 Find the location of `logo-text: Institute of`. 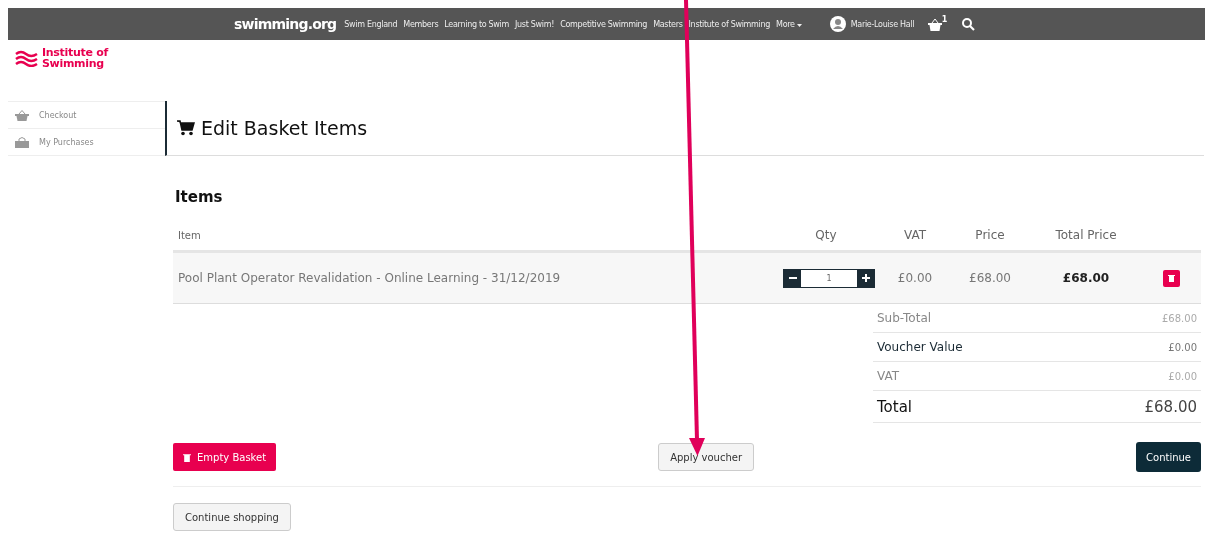

logo-text: Institute of is located at coordinates (75, 52).